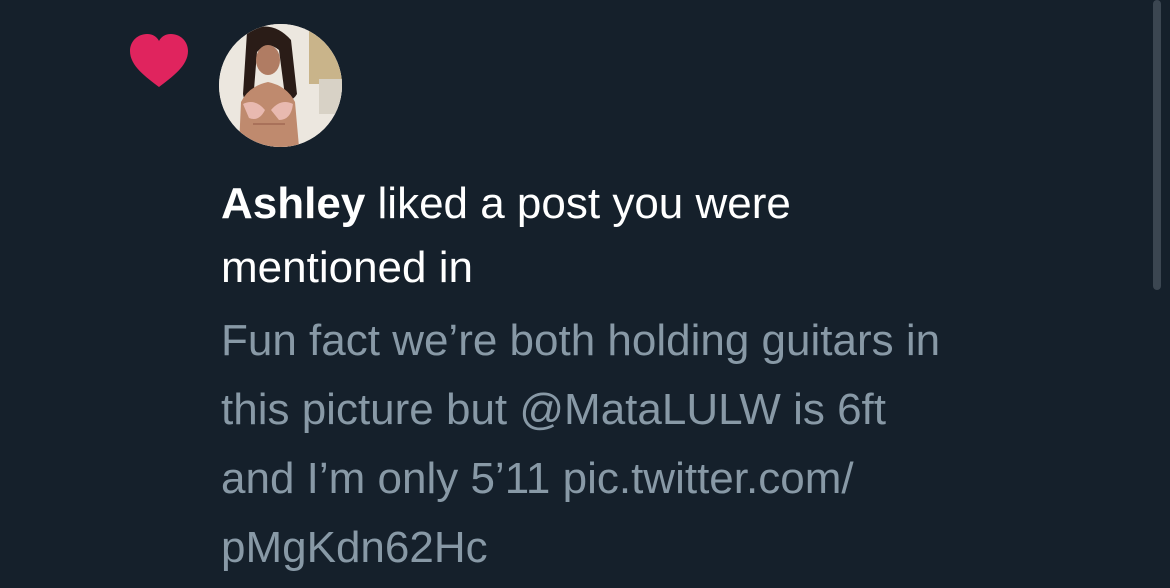 The height and width of the screenshot is (588, 1170). What do you see at coordinates (578, 203) in the screenshot?
I see `action-text-line1: liked a post you were` at bounding box center [578, 203].